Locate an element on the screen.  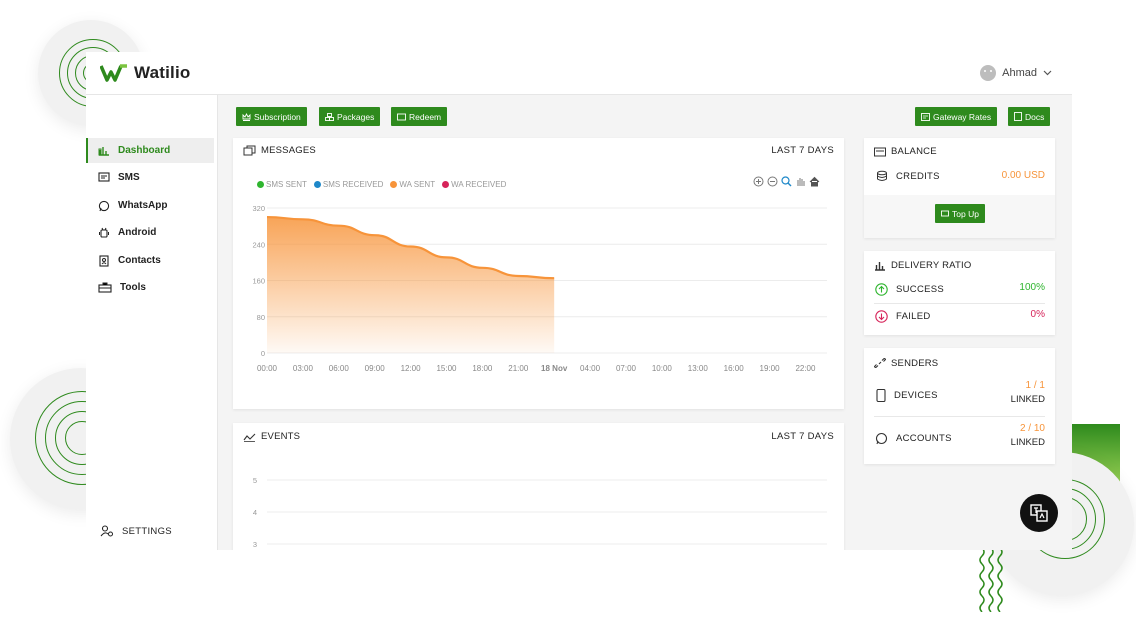
success-value: 100% is located at coordinates (1032, 287).